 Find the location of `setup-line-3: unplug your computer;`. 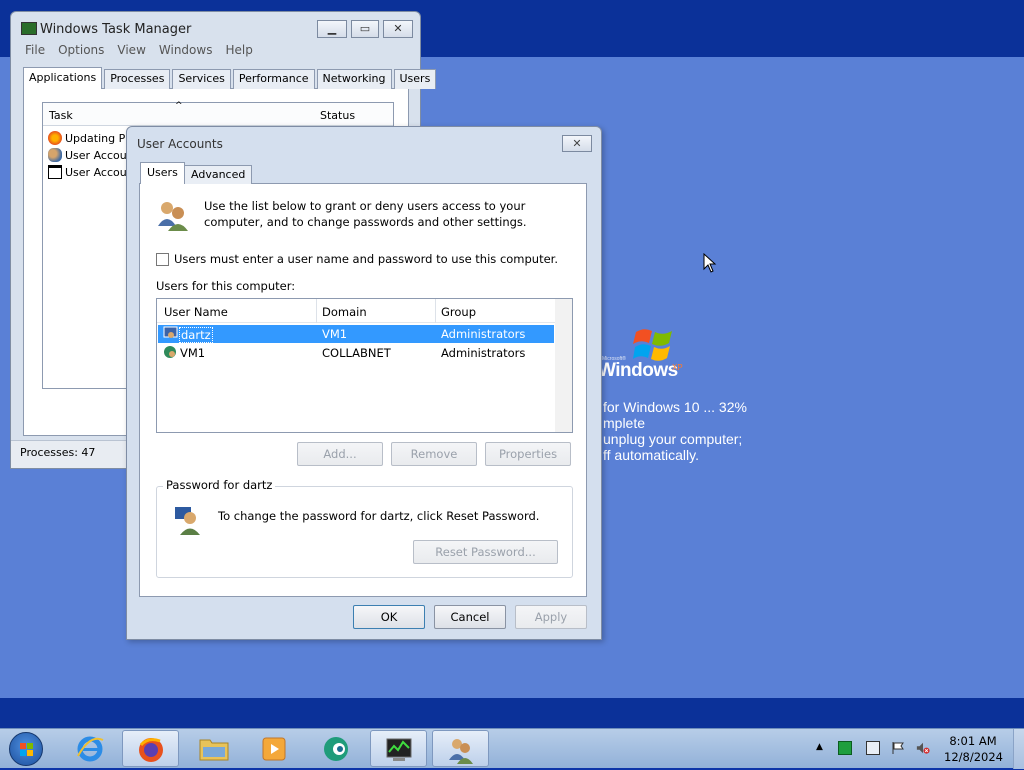

setup-line-3: unplug your computer; is located at coordinates (673, 439).